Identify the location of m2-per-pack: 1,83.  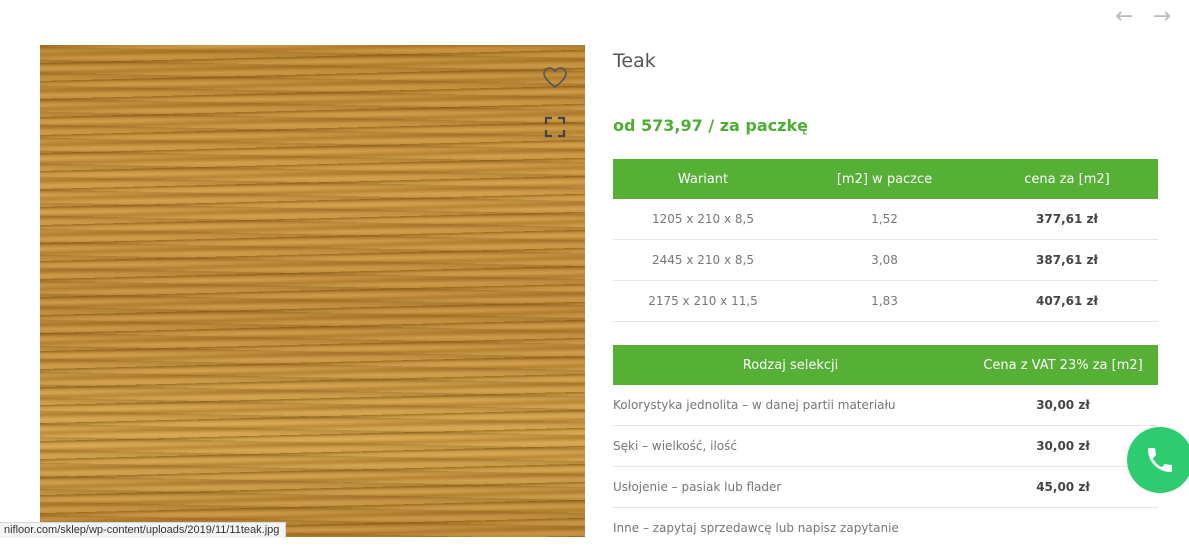
(884, 301).